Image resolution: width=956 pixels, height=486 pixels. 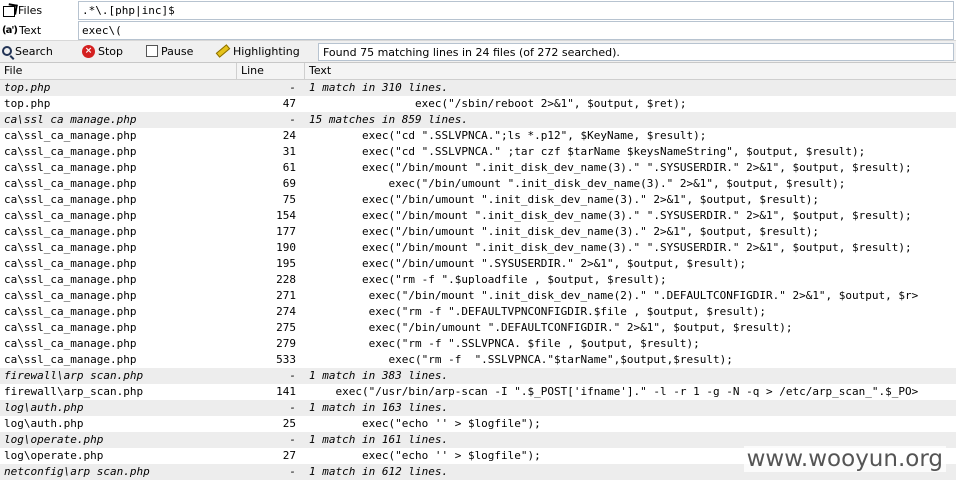 What do you see at coordinates (74, 391) in the screenshot?
I see `result-file-cell: firewall\arp_scan.php` at bounding box center [74, 391].